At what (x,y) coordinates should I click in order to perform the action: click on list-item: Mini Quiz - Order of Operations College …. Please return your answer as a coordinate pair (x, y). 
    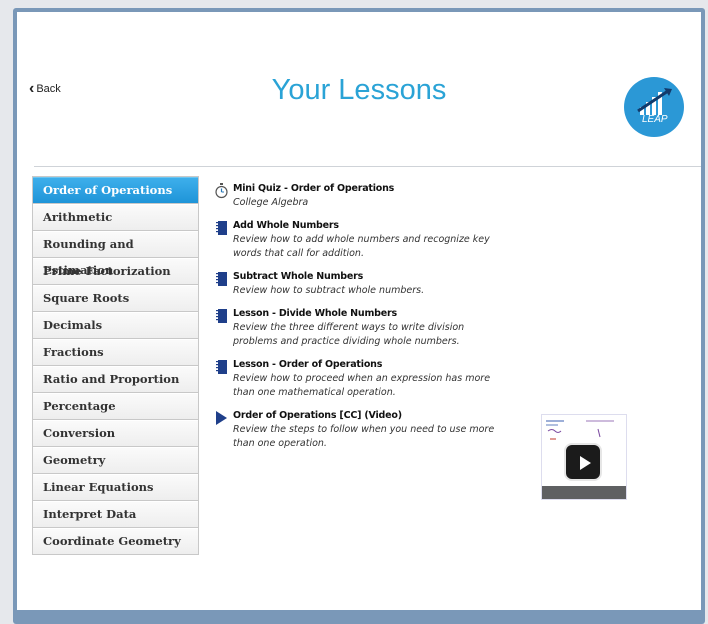
    Looking at the image, I should click on (360, 196).